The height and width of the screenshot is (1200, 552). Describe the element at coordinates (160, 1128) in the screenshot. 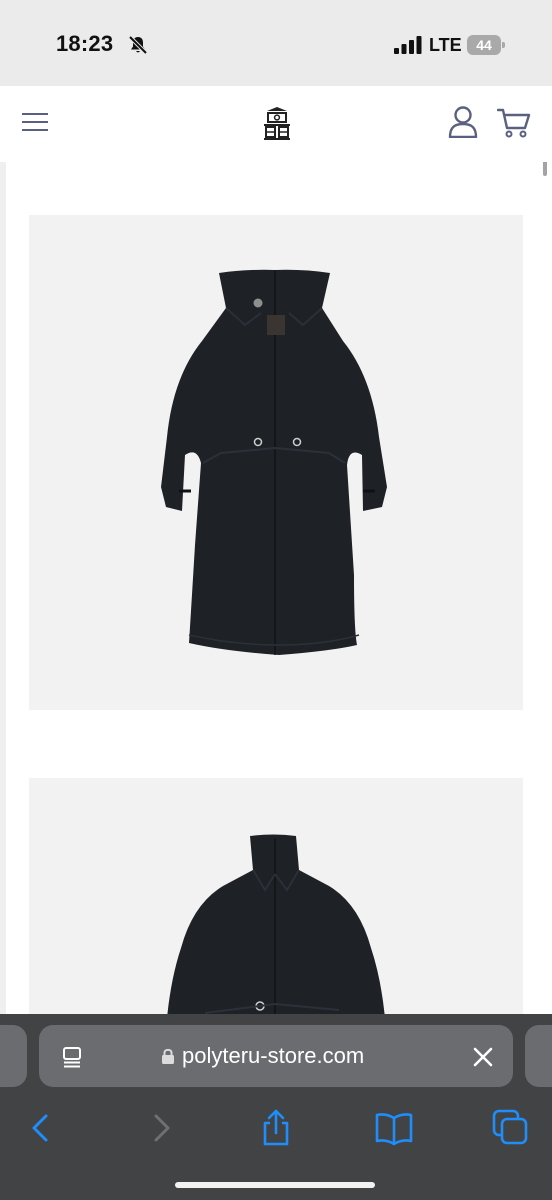

I see `forward-icon` at that location.